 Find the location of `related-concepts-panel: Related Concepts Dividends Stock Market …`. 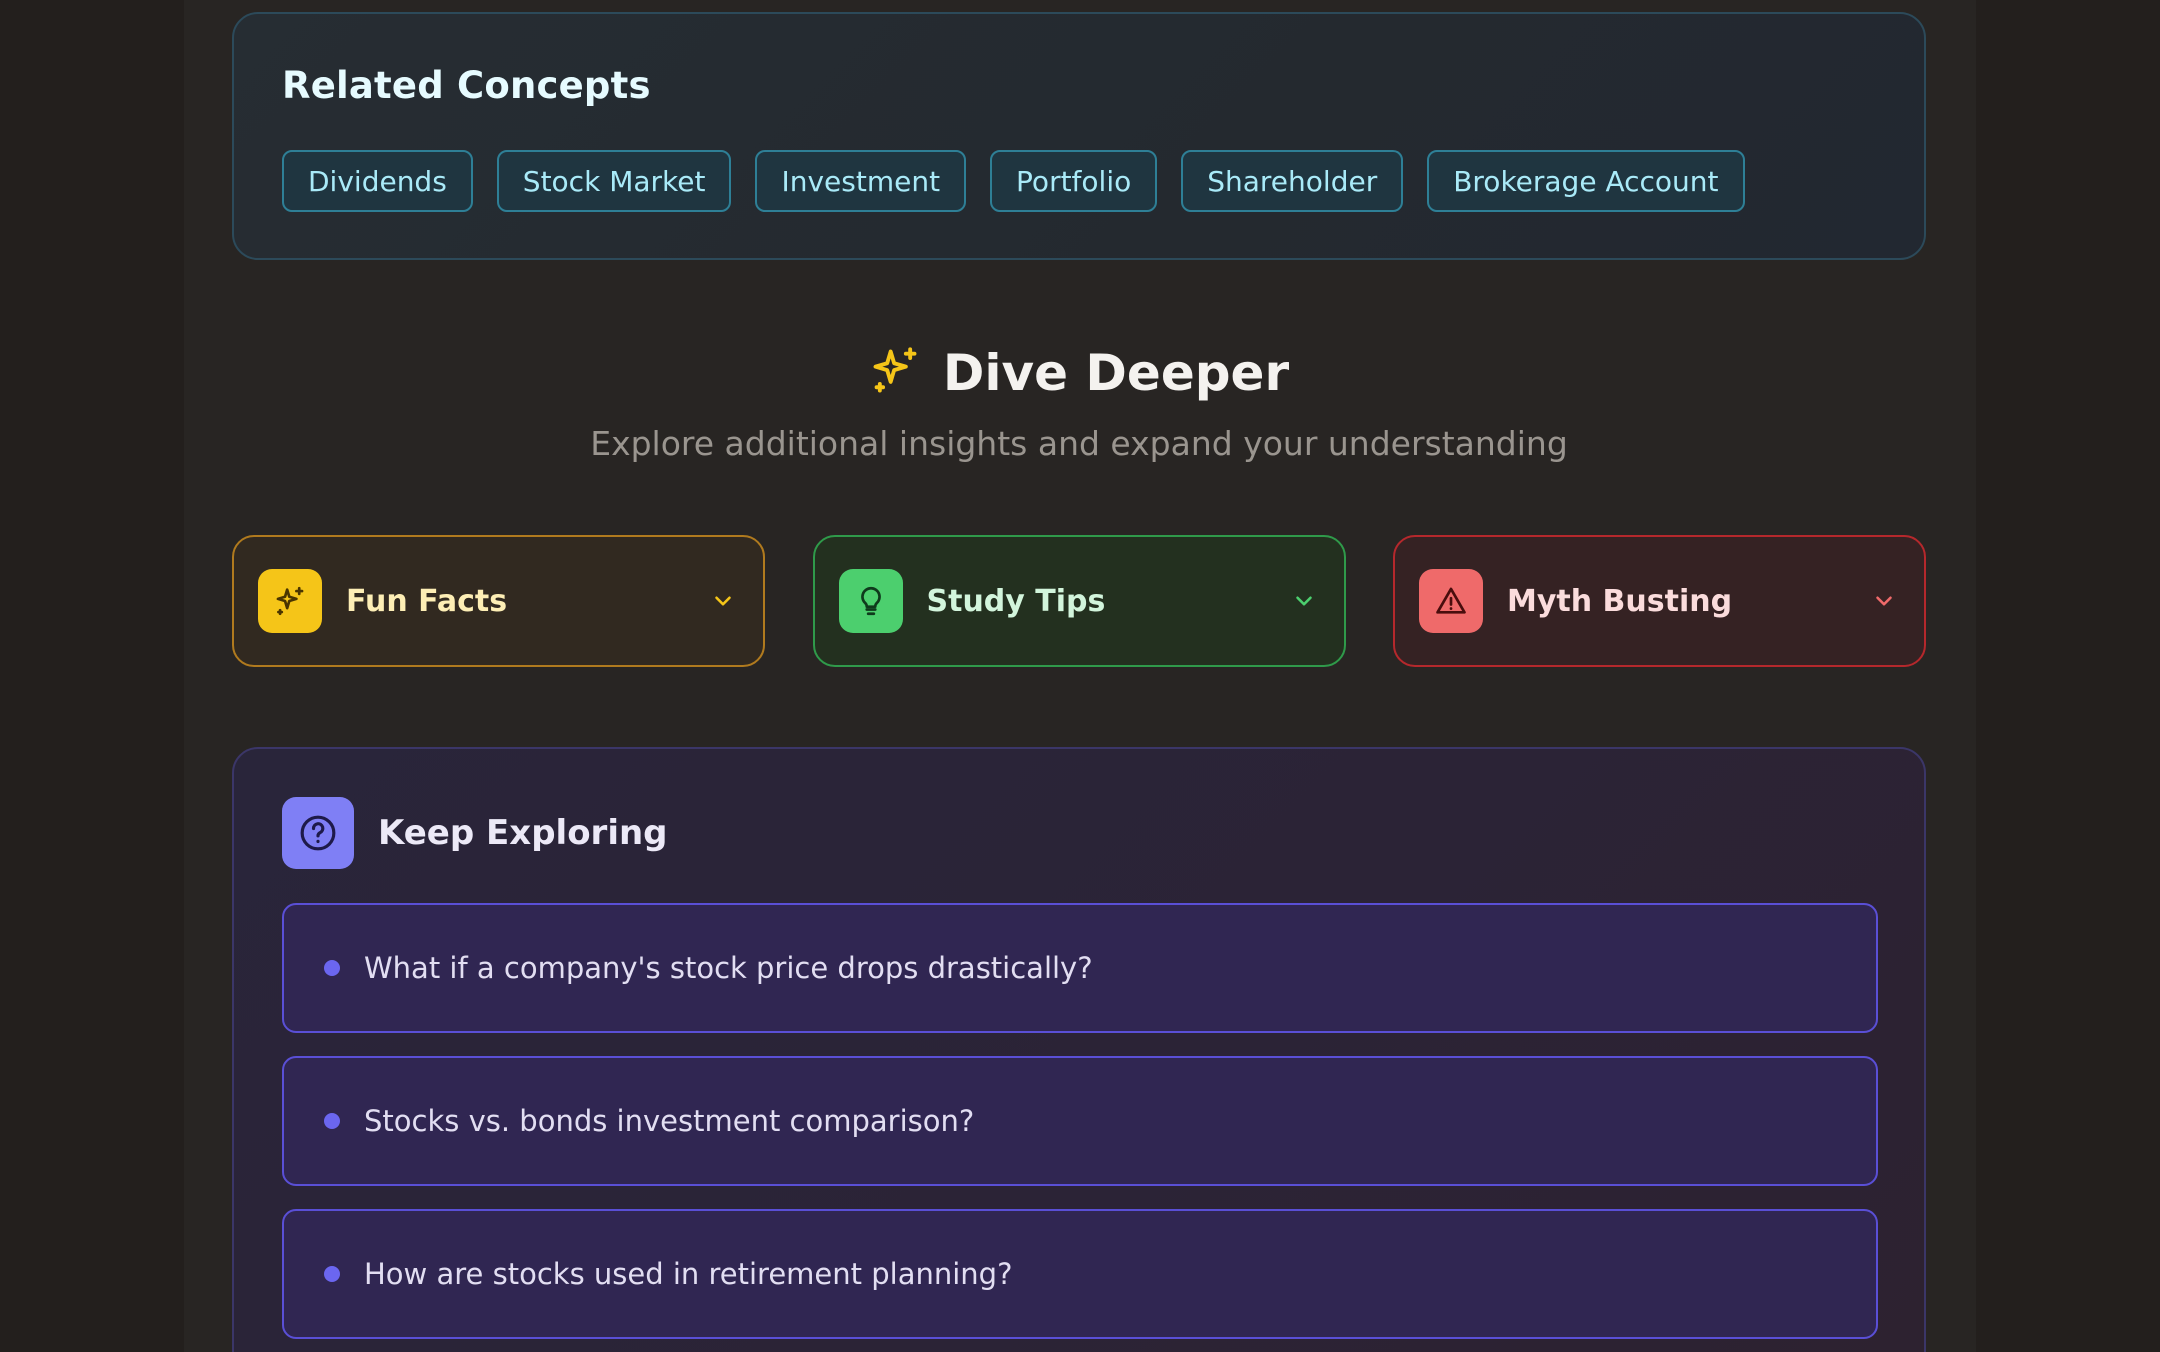

related-concepts-panel: Related Concepts Dividends Stock Market … is located at coordinates (1079, 136).